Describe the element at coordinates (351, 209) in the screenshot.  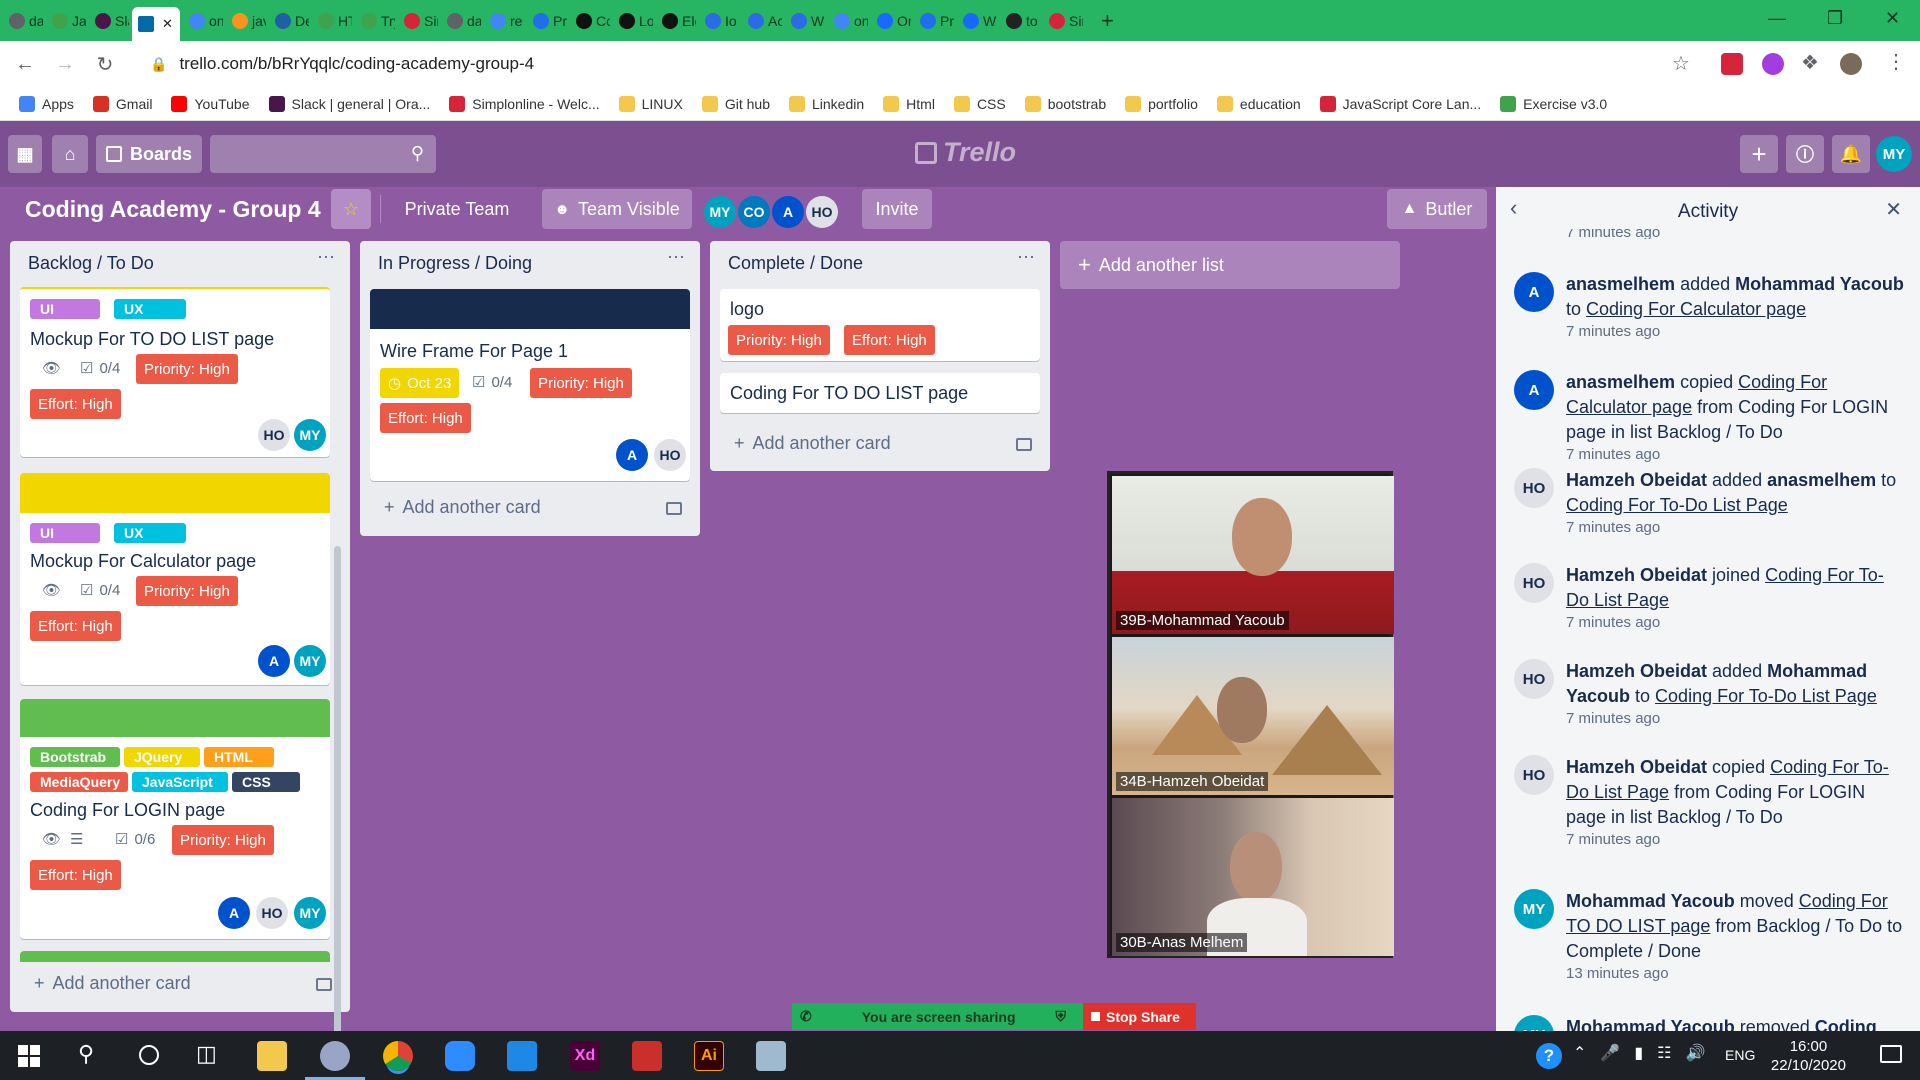
I see `star-board-icon: ☆` at that location.